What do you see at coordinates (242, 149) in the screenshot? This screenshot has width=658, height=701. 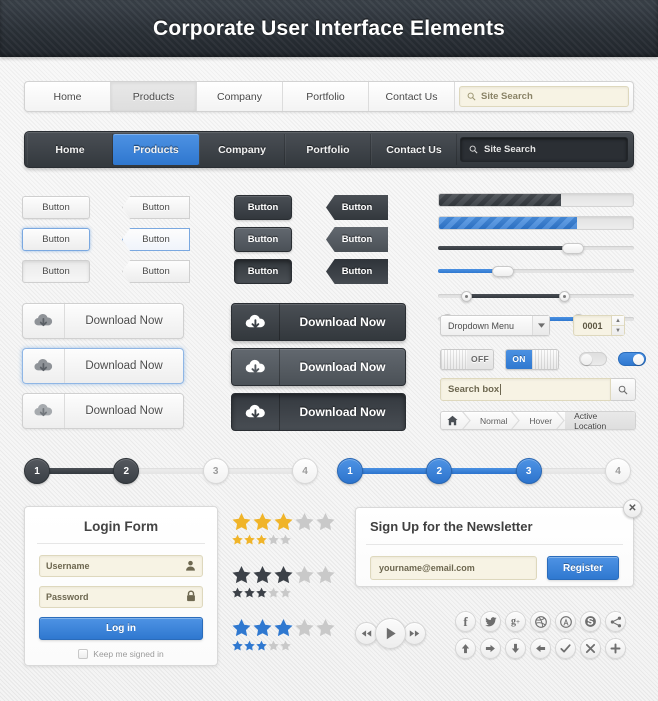 I see `nav-dark-item-company: Company` at bounding box center [242, 149].